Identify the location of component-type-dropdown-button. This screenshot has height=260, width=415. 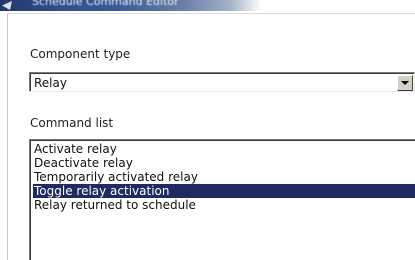
(405, 83).